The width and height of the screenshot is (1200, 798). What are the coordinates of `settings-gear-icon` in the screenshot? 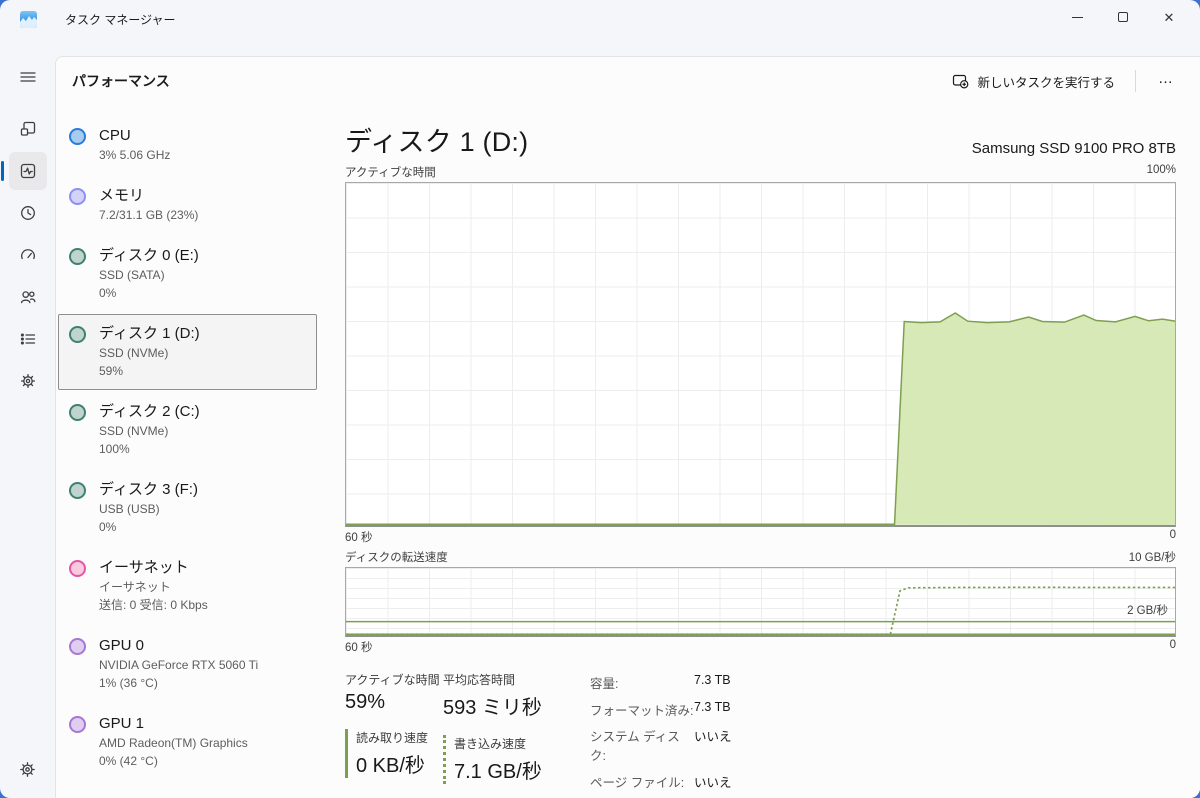 It's located at (27, 769).